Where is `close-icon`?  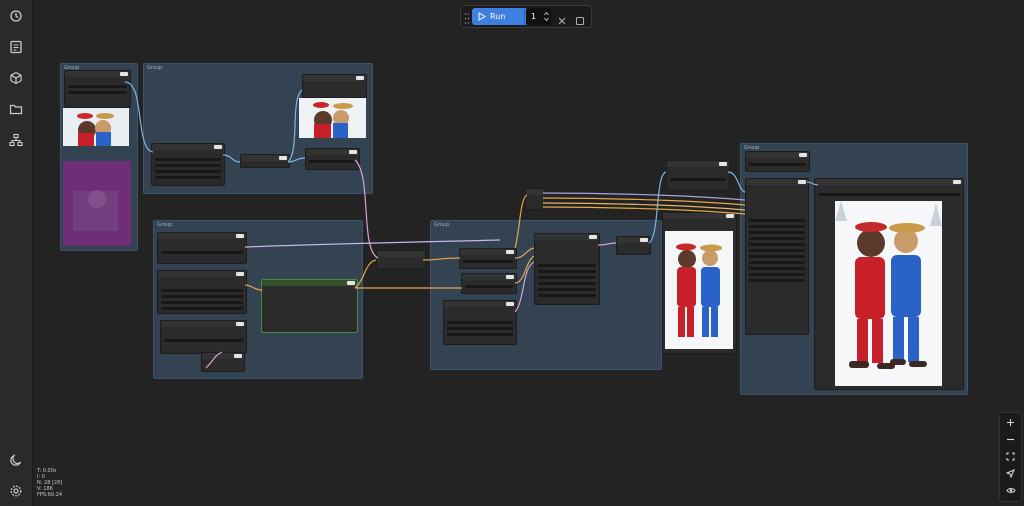
close-icon is located at coordinates (562, 18).